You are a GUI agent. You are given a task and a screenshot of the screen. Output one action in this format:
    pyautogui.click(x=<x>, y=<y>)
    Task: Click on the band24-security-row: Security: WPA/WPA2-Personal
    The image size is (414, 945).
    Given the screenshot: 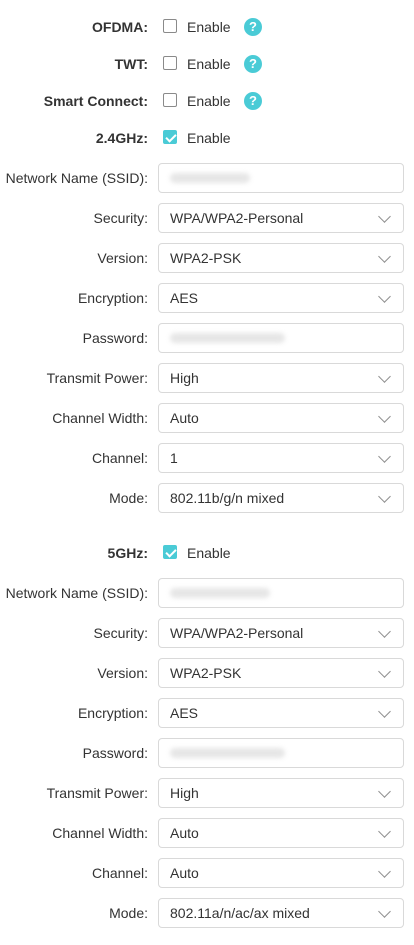 What is the action you would take?
    pyautogui.click(x=207, y=218)
    